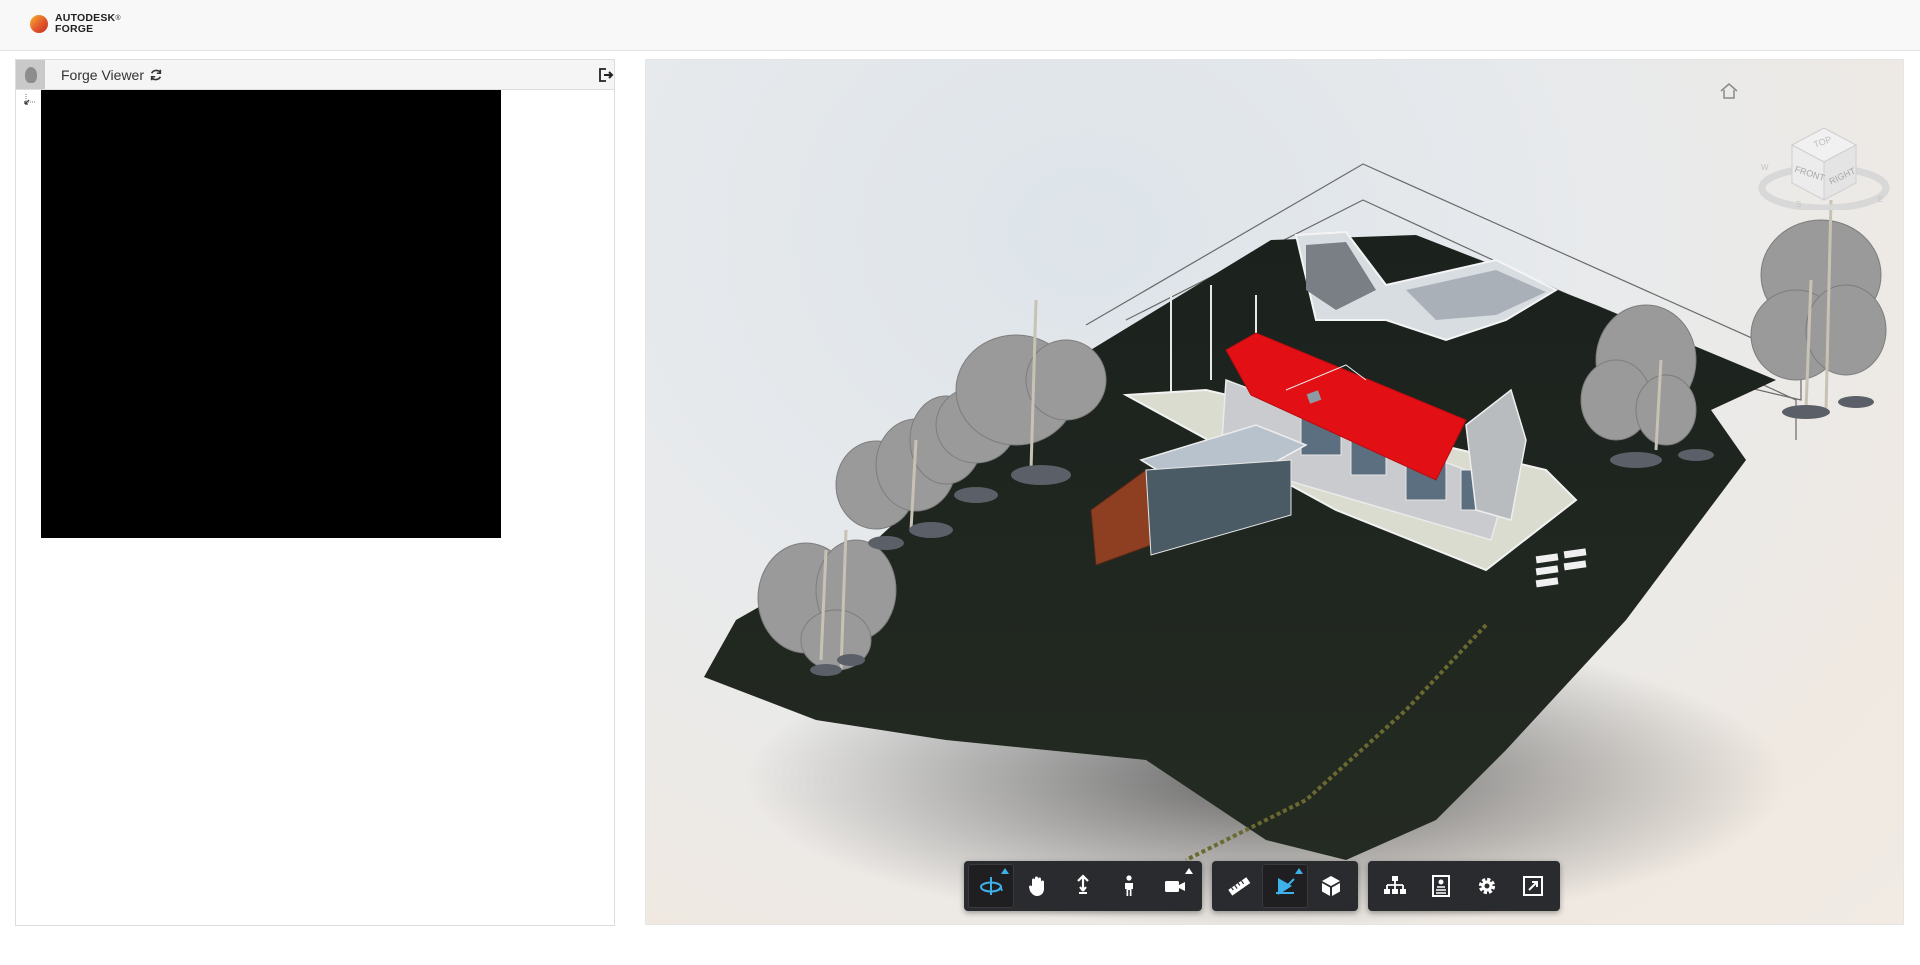  I want to click on camera-icon, so click(1175, 886).